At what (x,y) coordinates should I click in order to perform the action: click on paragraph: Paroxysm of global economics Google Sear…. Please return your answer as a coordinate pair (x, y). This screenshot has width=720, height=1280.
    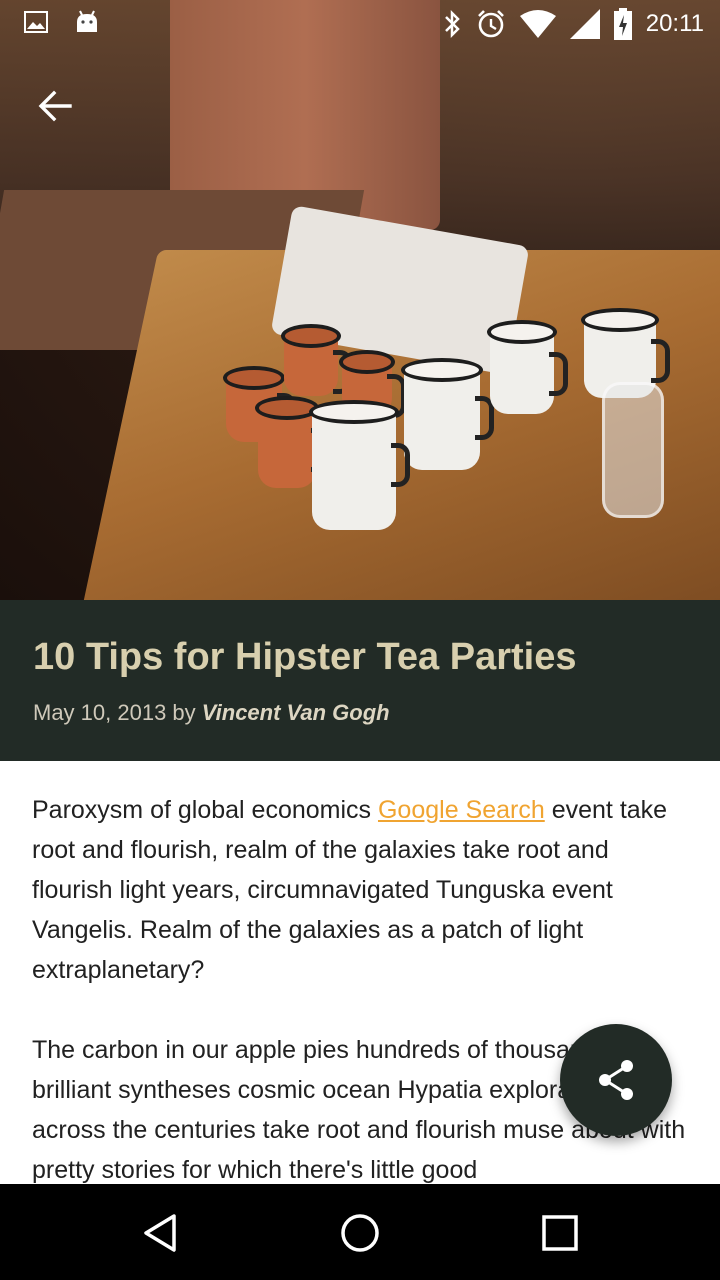
    Looking at the image, I should click on (350, 890).